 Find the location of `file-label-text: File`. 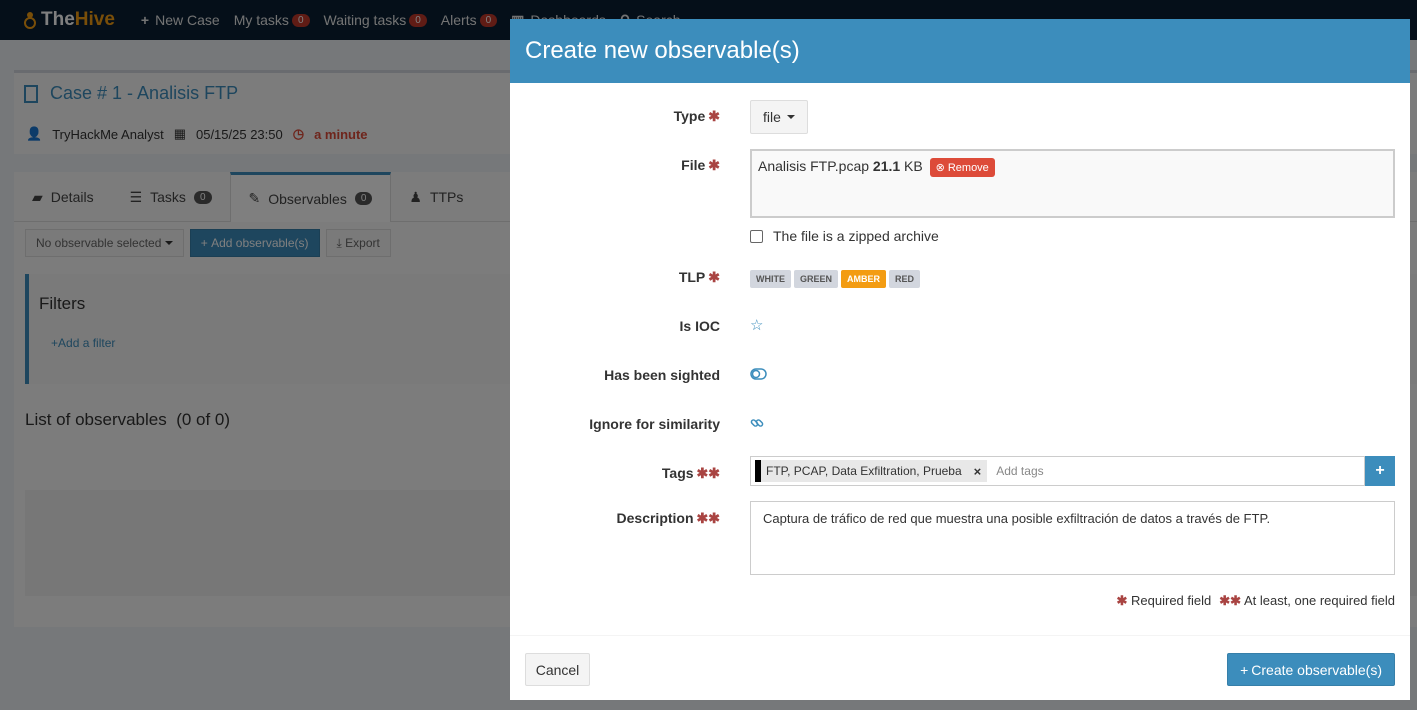

file-label-text: File is located at coordinates (693, 165).